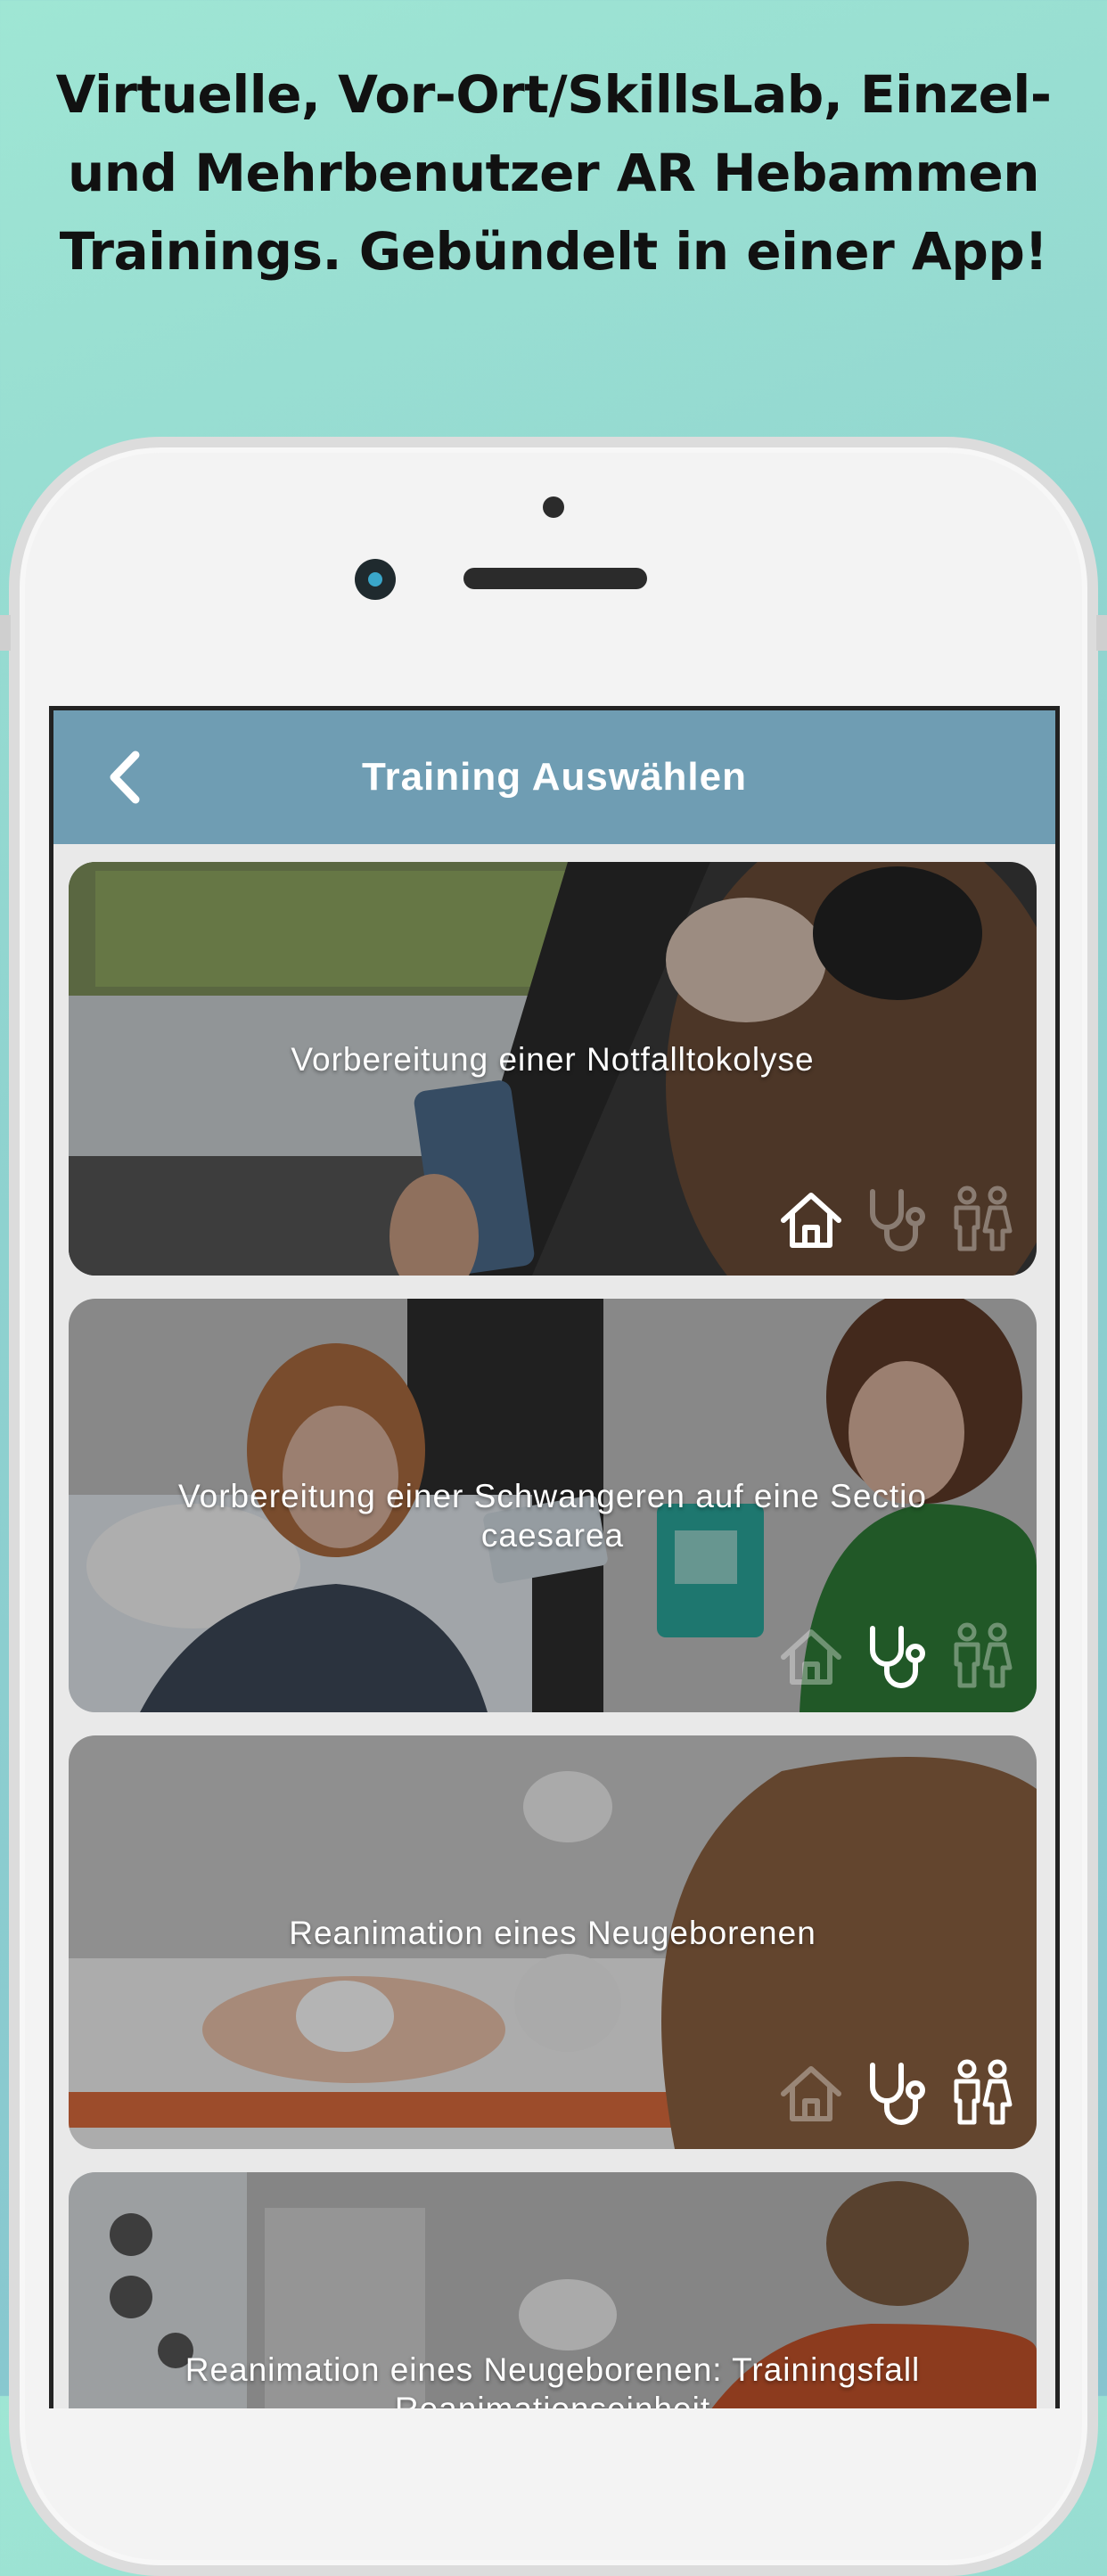  Describe the element at coordinates (553, 1060) in the screenshot. I see `training-title: Vorbereitung einer Notfalltokolyse` at that location.